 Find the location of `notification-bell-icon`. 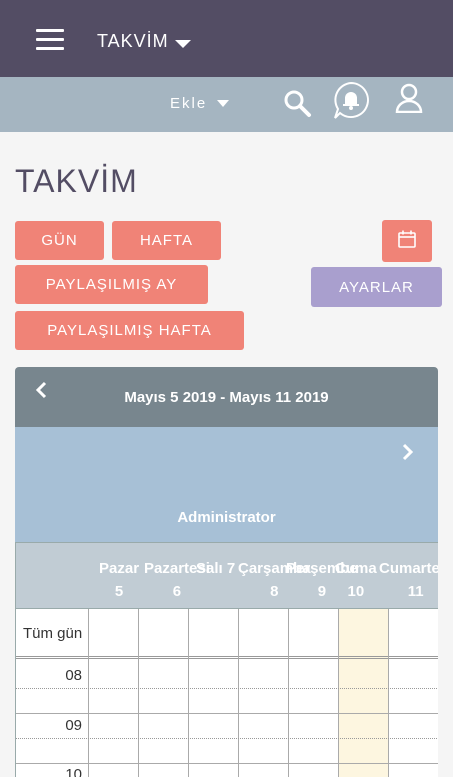

notification-bell-icon is located at coordinates (351, 101).